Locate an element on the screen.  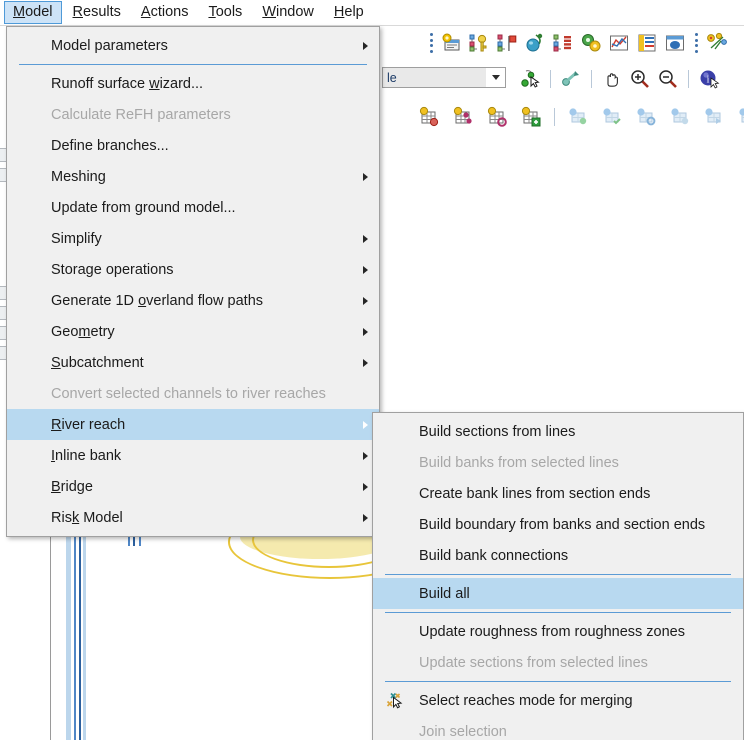
menu-item-inline-bank: Inline bank is located at coordinates (193, 455).